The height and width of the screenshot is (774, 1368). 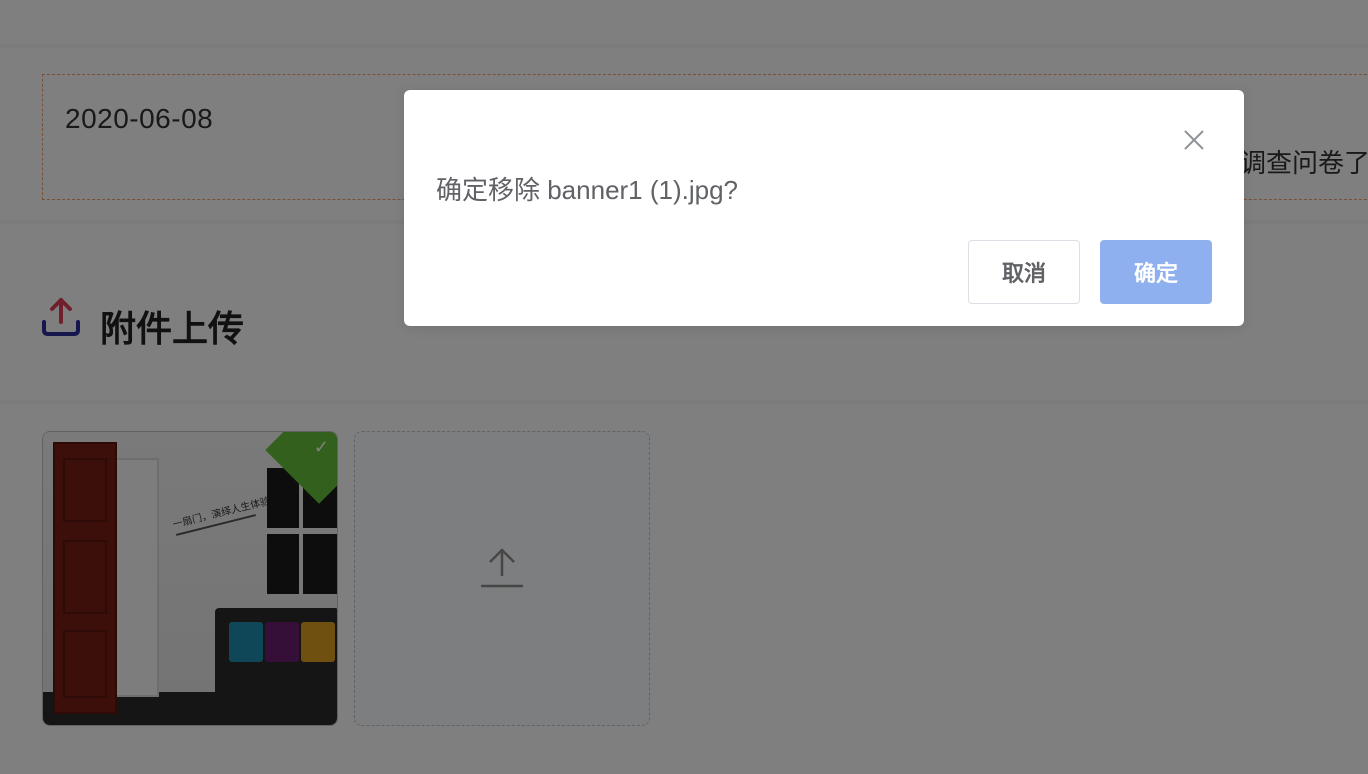 I want to click on dialog-message: 确定移除 banner1 (1).jpg?, so click(x=587, y=190).